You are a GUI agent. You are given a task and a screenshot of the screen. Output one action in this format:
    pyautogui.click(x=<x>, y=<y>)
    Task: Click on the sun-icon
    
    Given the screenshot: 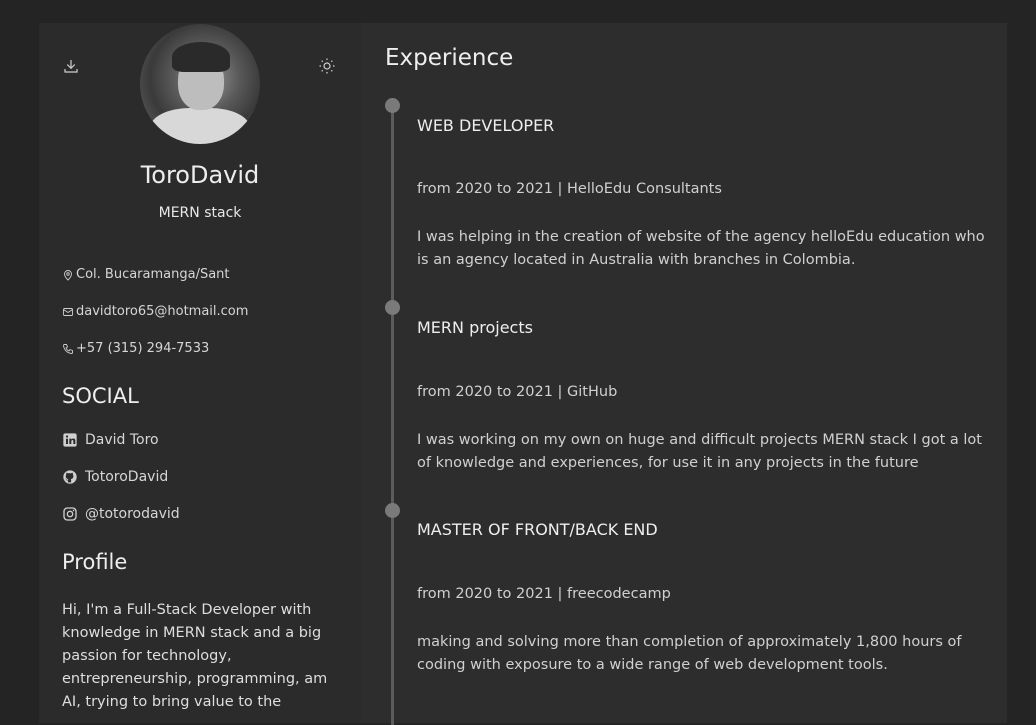 What is the action you would take?
    pyautogui.click(x=328, y=67)
    